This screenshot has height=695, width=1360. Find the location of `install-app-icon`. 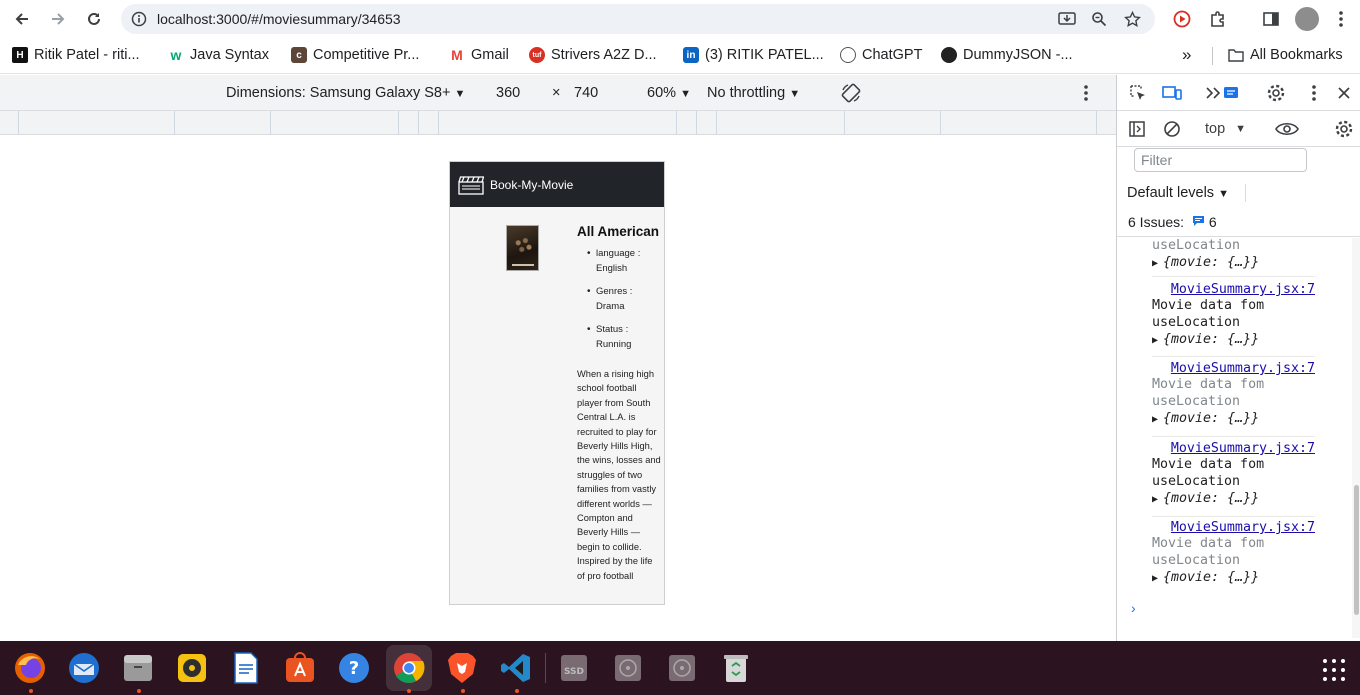

install-app-icon is located at coordinates (1067, 19).